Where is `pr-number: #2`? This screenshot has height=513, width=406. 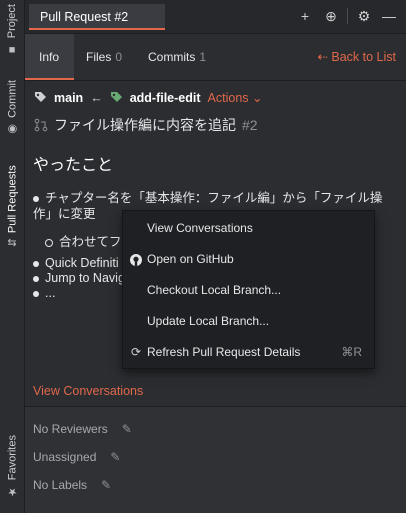 pr-number: #2 is located at coordinates (250, 125).